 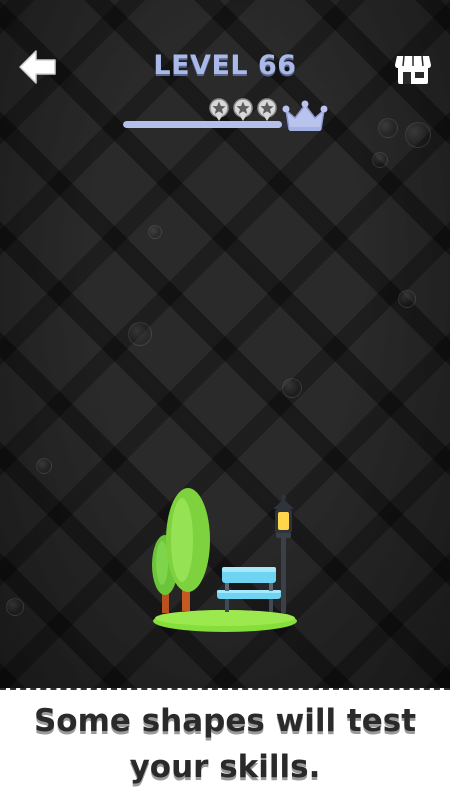 I want to click on crown-icon, so click(x=305, y=115).